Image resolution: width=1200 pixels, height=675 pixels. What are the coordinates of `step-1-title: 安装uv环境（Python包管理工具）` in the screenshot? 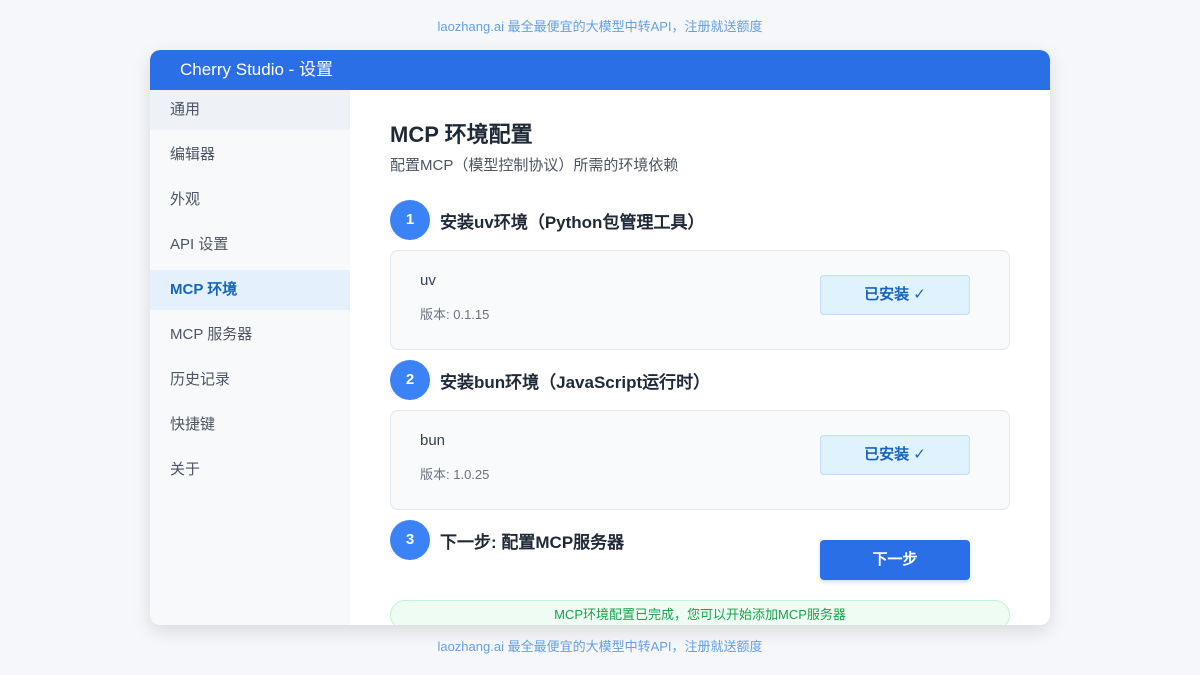 It's located at (572, 220).